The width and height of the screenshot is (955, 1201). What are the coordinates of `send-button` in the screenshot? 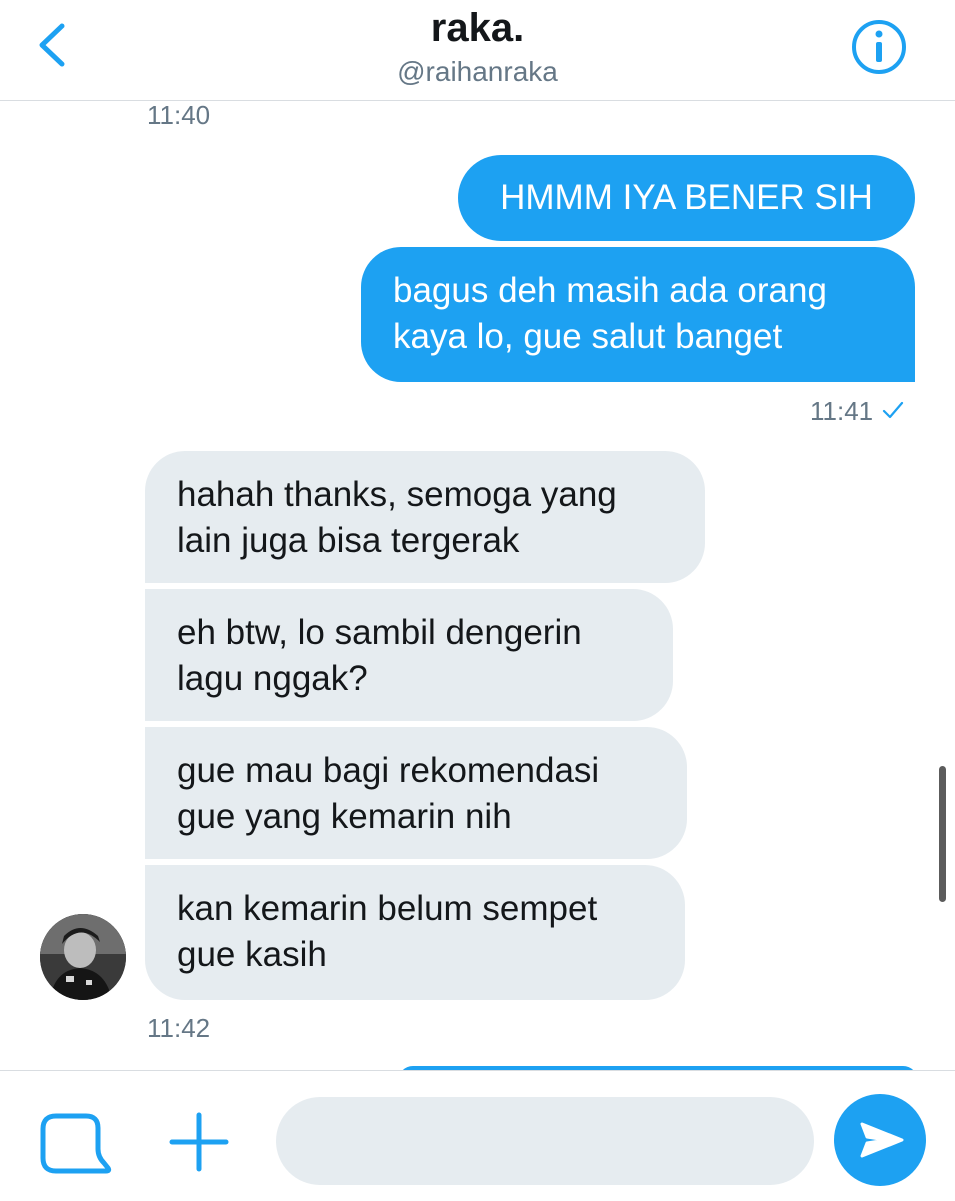 It's located at (880, 1140).